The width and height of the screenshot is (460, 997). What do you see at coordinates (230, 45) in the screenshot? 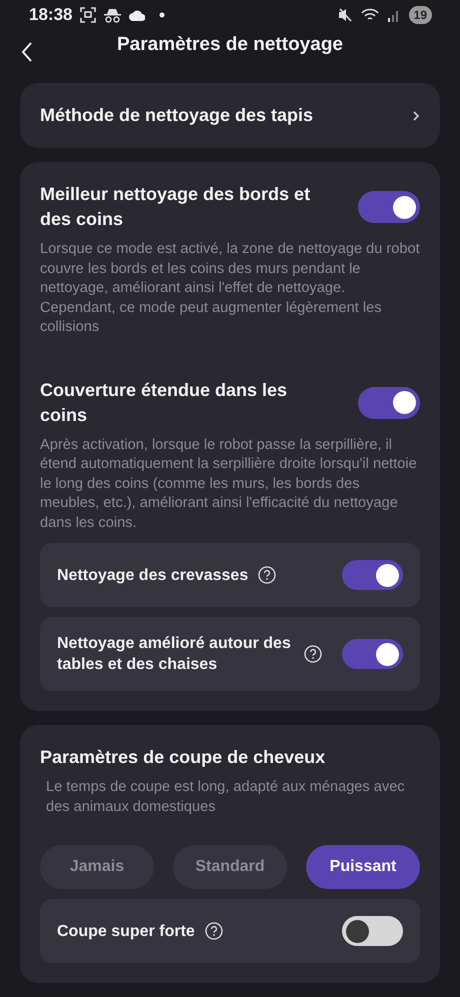
I see `page-title: Paramètres de nettoyage` at bounding box center [230, 45].